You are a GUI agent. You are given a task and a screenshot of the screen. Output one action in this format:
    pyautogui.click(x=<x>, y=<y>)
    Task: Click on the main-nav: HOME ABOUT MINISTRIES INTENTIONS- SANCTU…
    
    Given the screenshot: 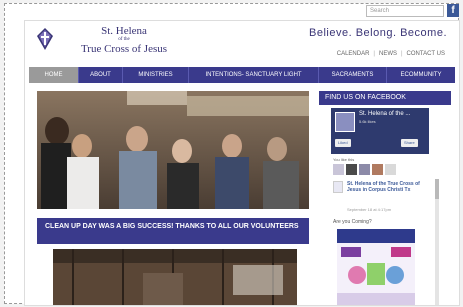 What is the action you would take?
    pyautogui.click(x=242, y=75)
    